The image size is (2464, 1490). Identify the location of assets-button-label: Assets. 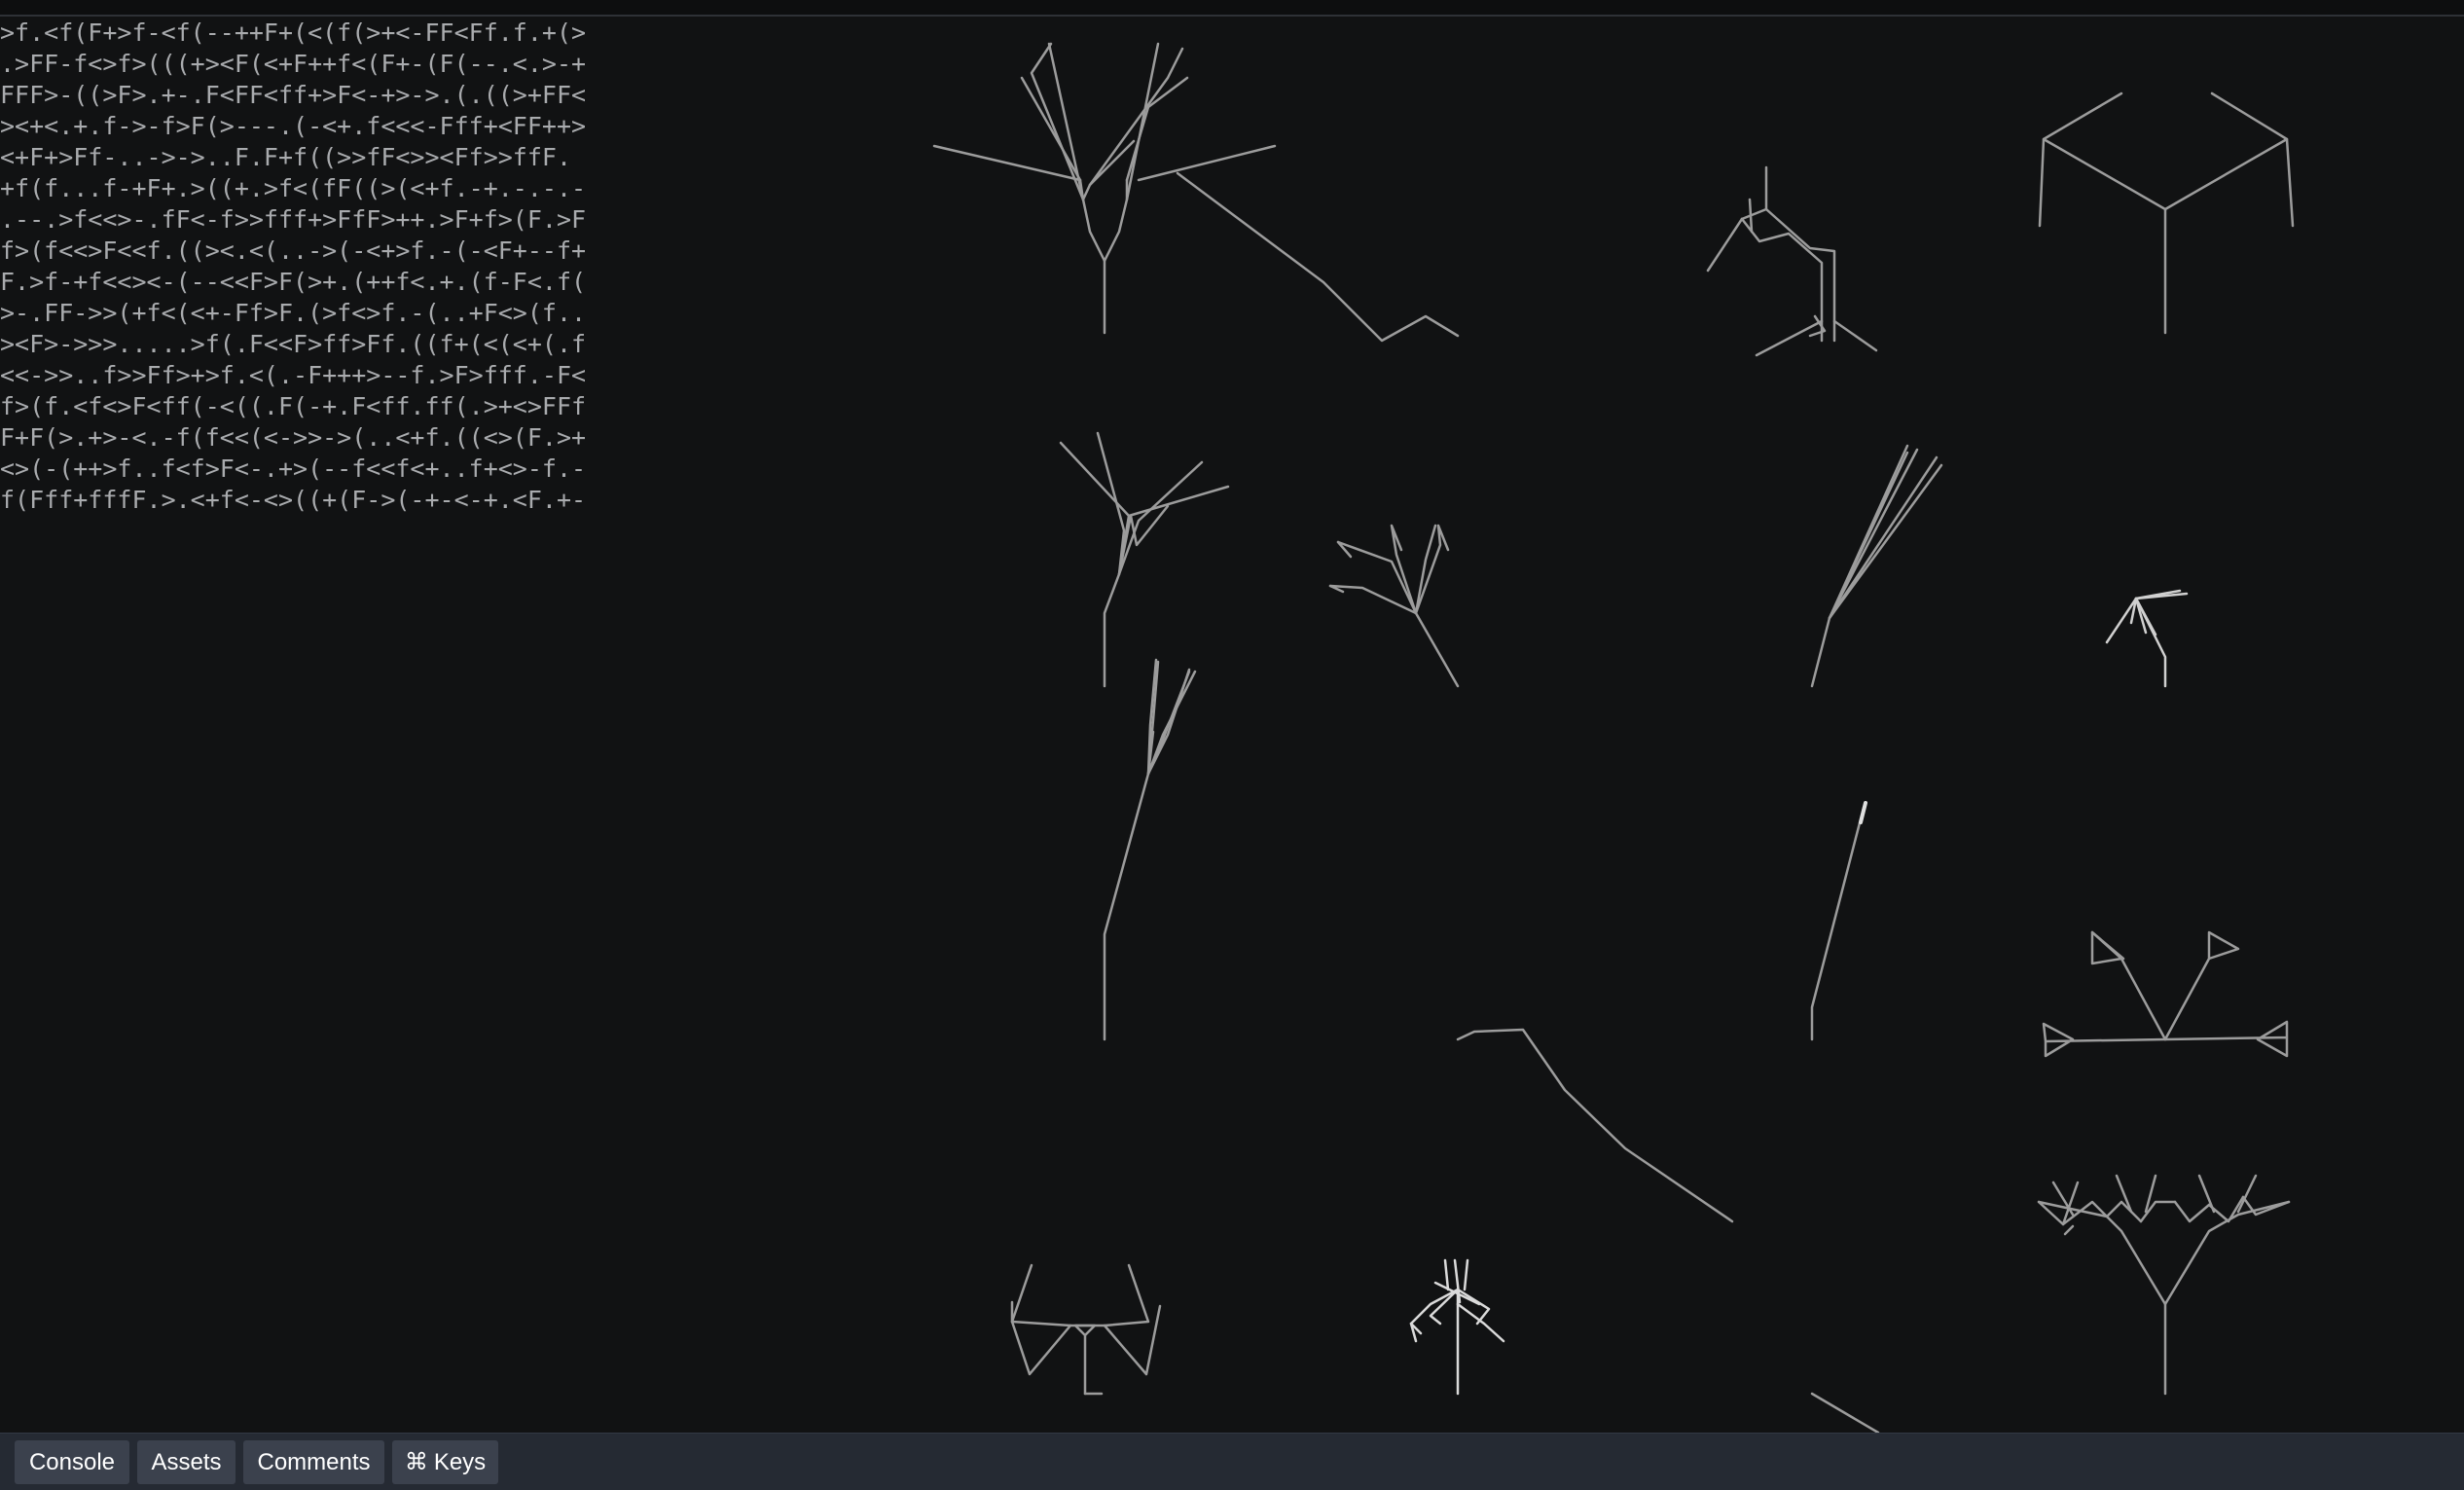
(186, 1462).